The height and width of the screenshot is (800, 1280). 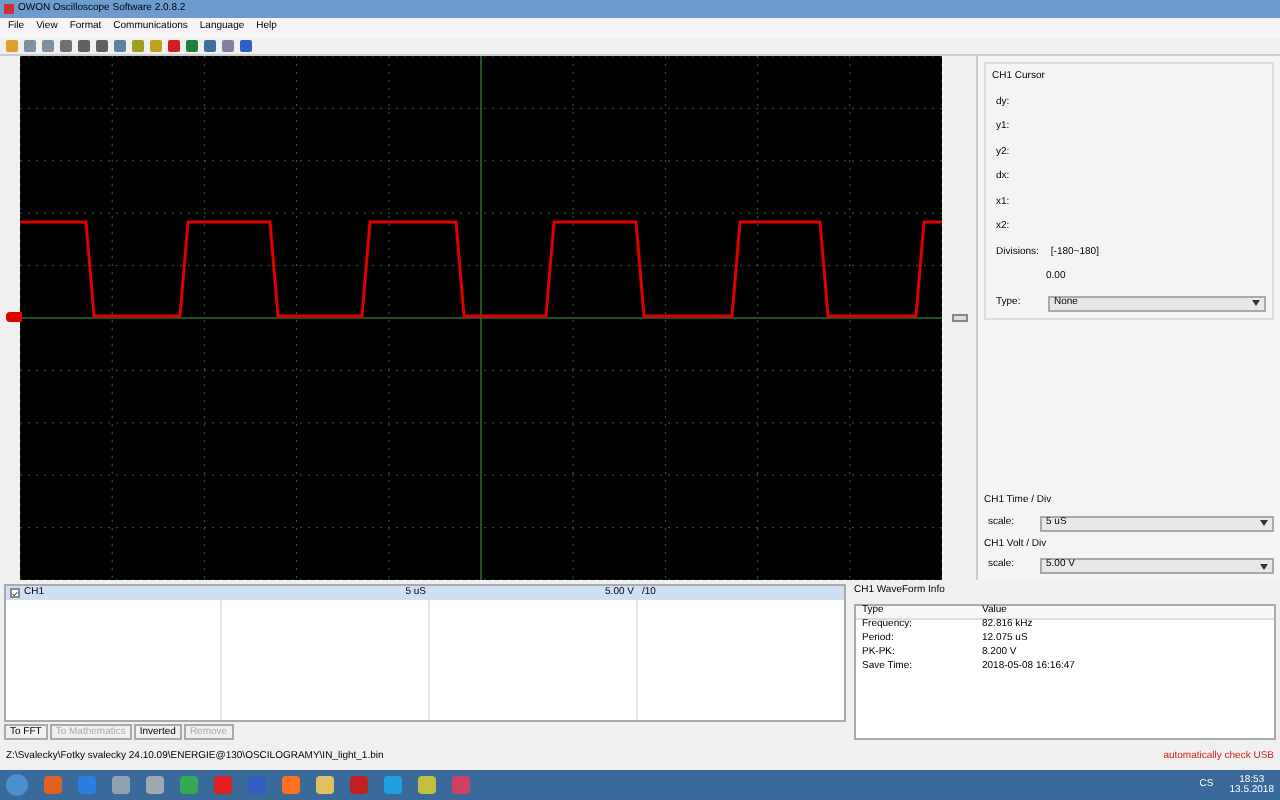 I want to click on app-icon, so click(x=9, y=9).